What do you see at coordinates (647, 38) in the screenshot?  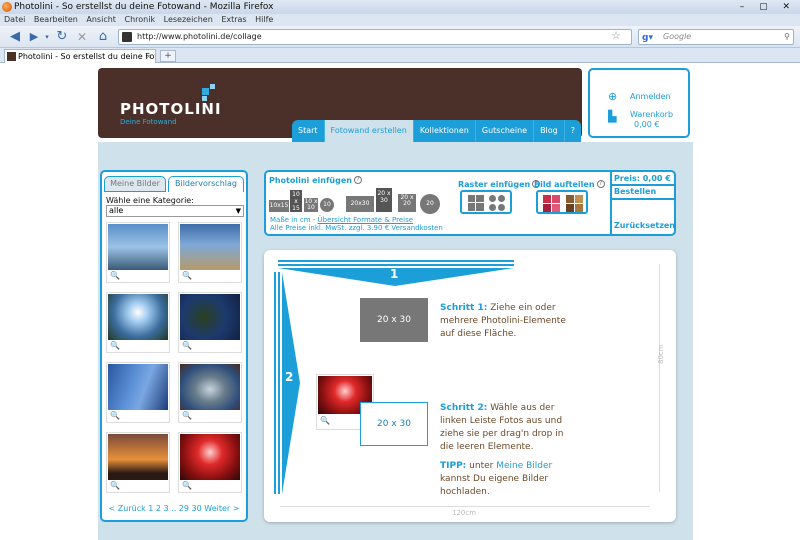 I see `google-icon: g▾` at bounding box center [647, 38].